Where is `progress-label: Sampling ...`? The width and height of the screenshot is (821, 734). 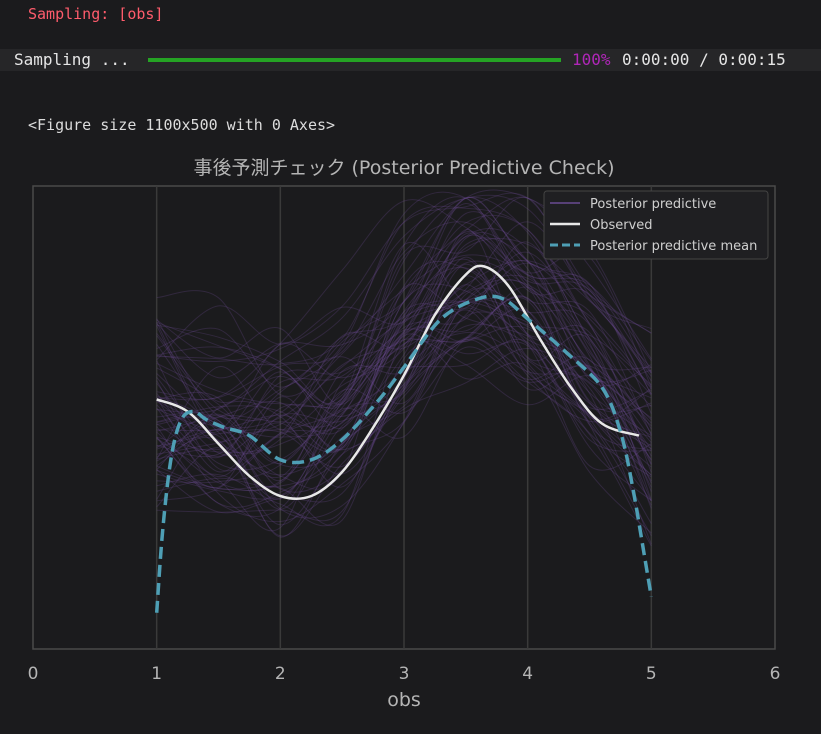 progress-label: Sampling ... is located at coordinates (72, 59).